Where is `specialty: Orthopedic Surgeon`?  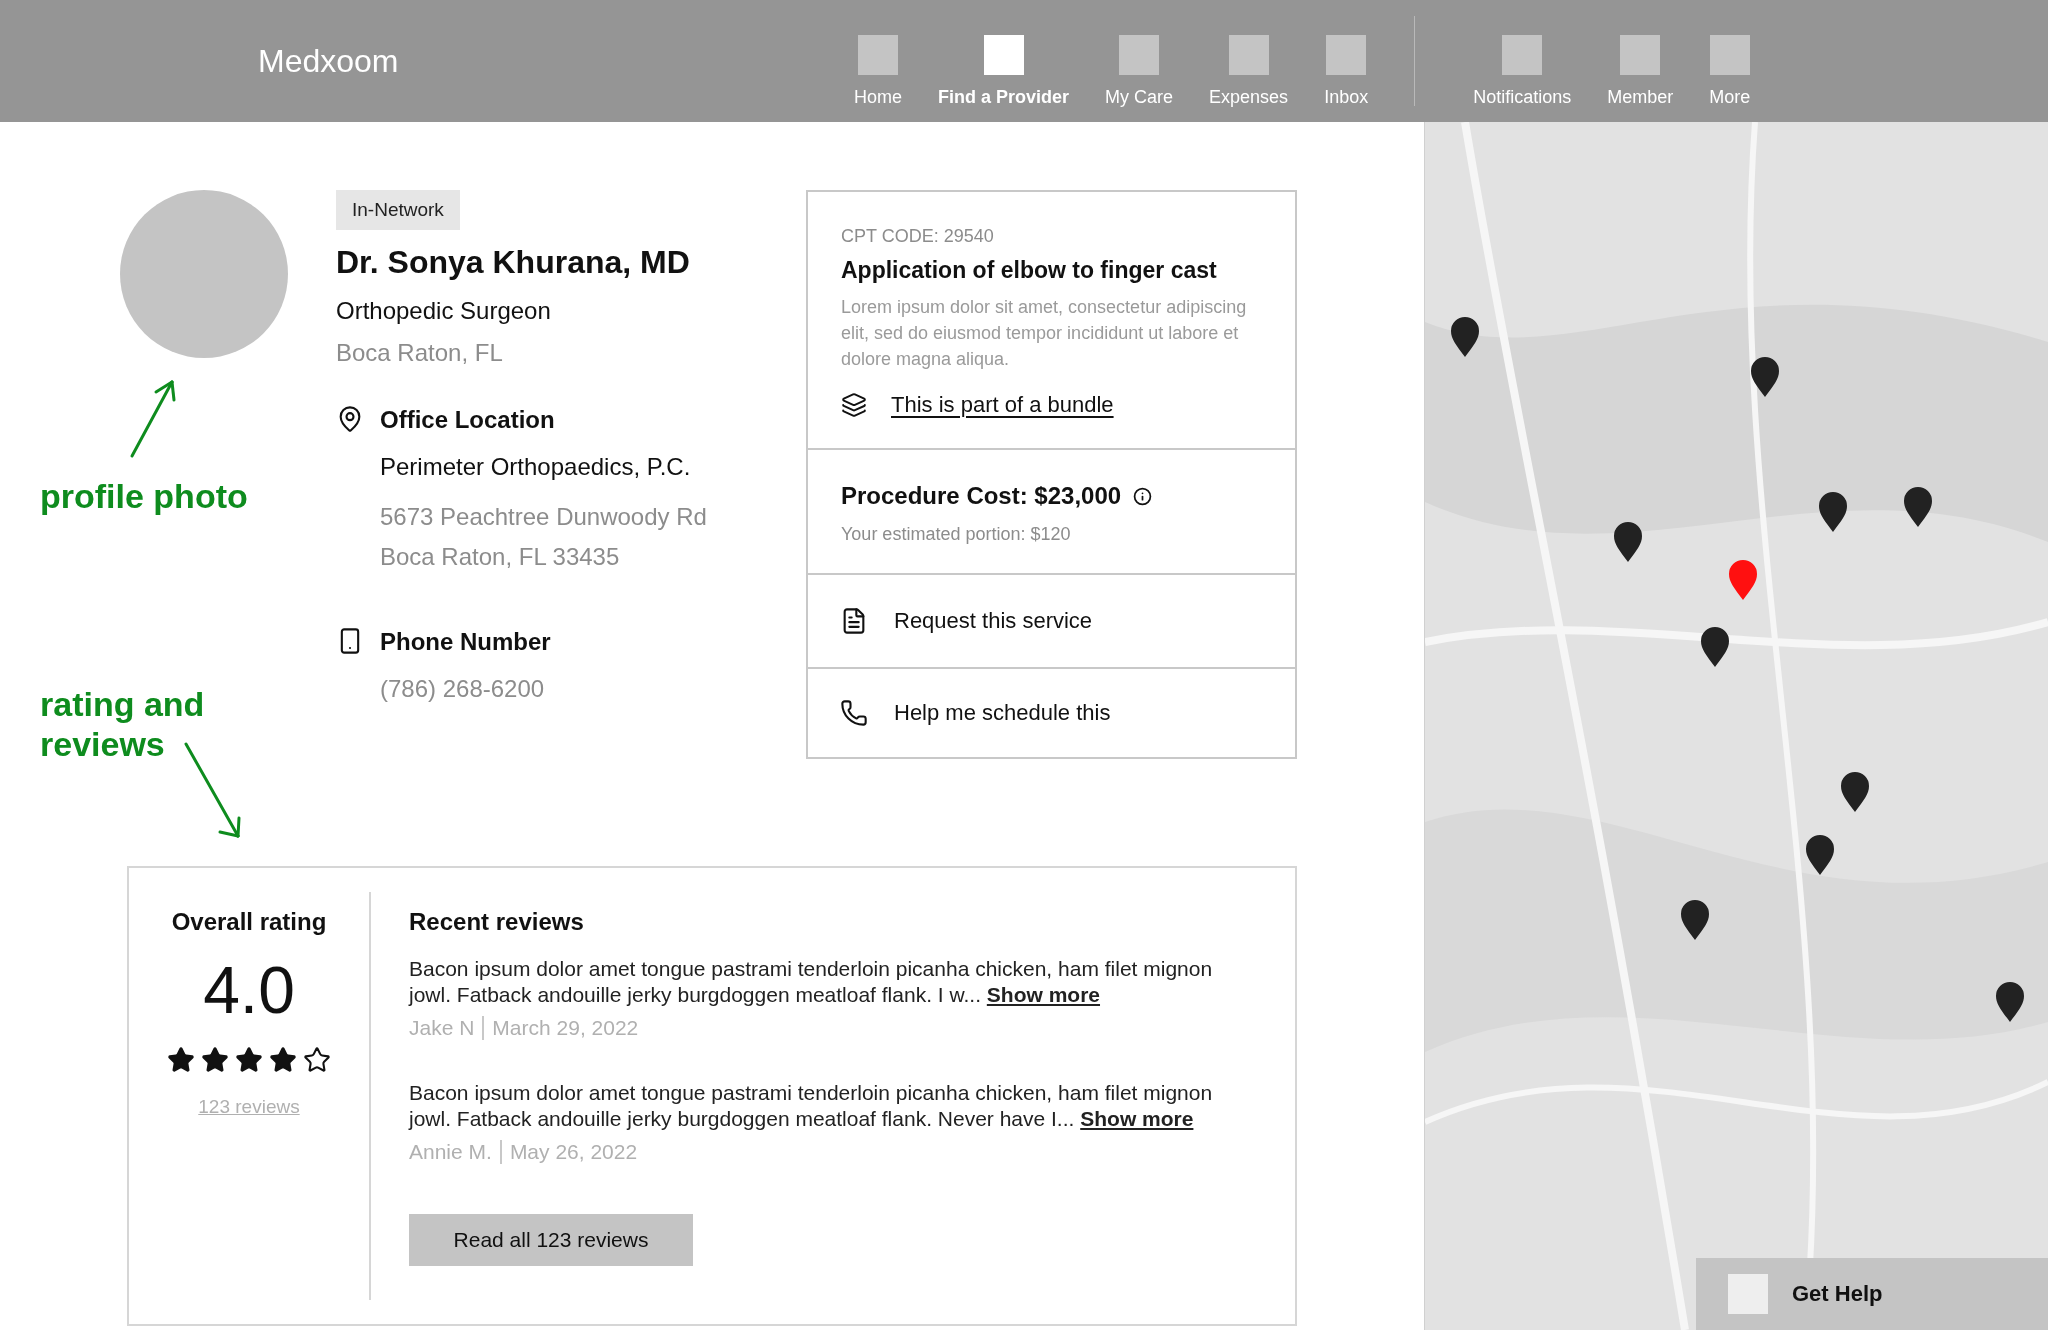 specialty: Orthopedic Surgeon is located at coordinates (443, 311).